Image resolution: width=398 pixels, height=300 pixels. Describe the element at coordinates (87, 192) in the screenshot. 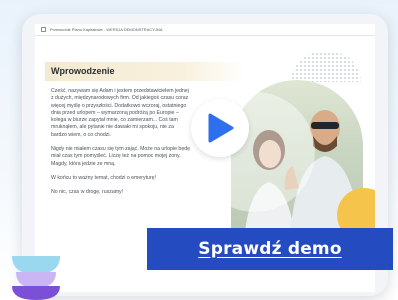

I see `lesson-paragraph: No nic, czas w drogę, ruszamy!` at that location.